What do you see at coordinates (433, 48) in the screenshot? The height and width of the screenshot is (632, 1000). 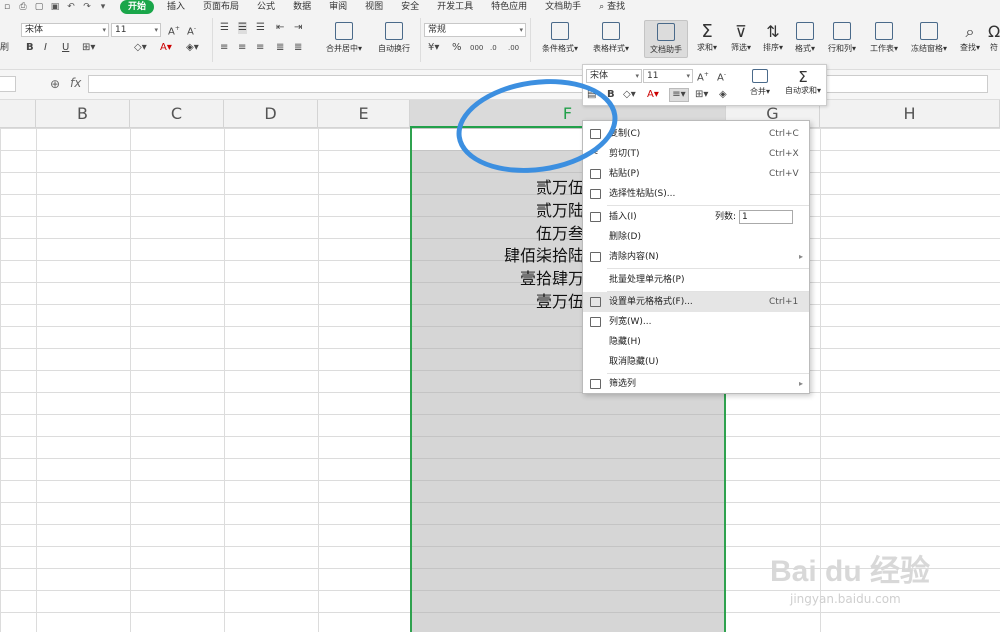 I see `currency-icon: ¥▾` at bounding box center [433, 48].